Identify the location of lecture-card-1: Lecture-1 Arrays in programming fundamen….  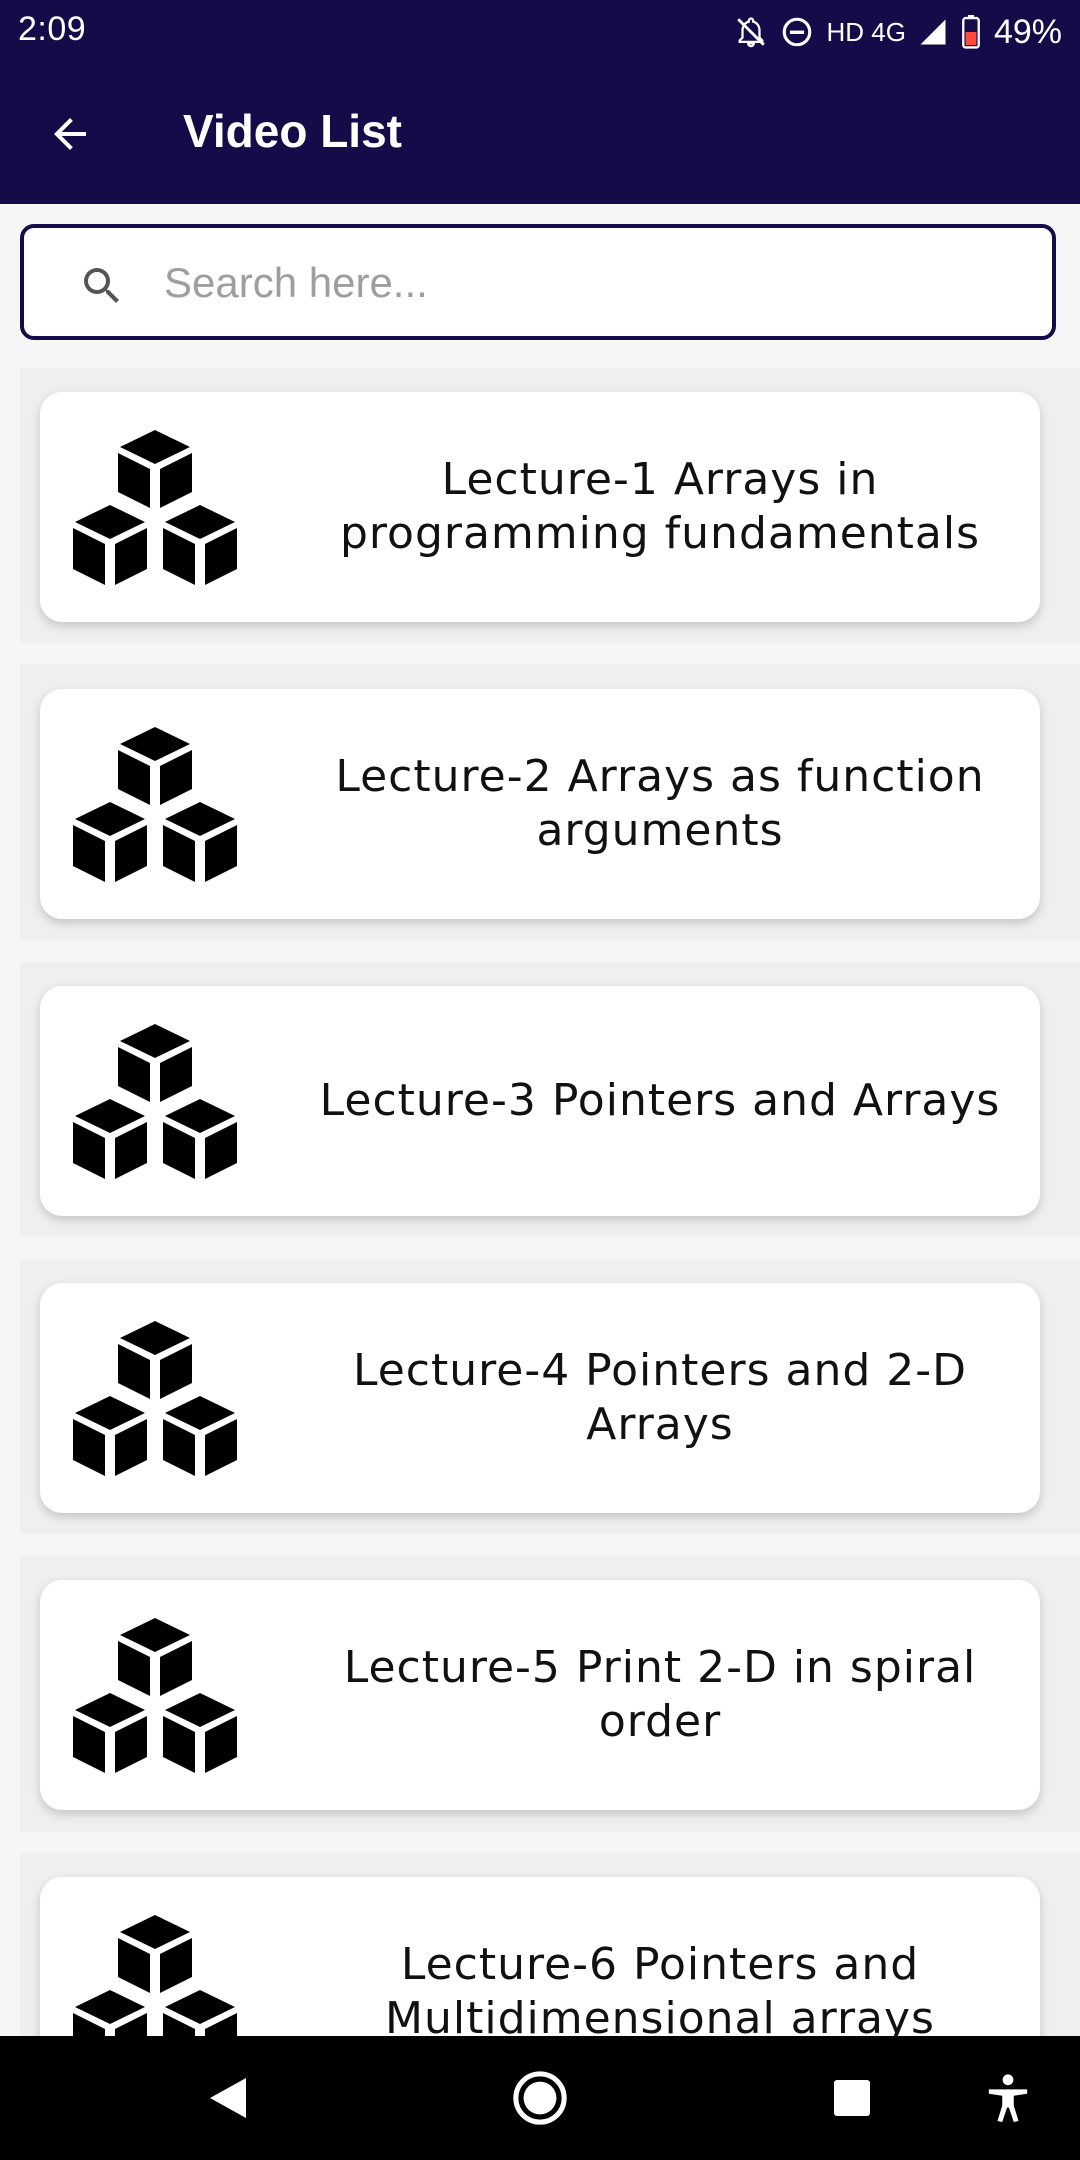
(540, 507).